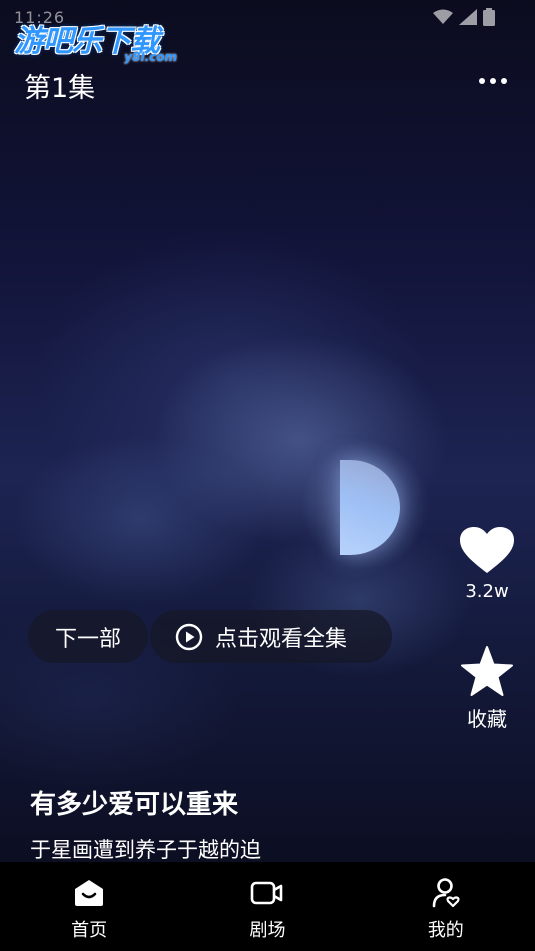 The width and height of the screenshot is (535, 951). Describe the element at coordinates (87, 639) in the screenshot. I see `next-drama-label: 下一部` at that location.